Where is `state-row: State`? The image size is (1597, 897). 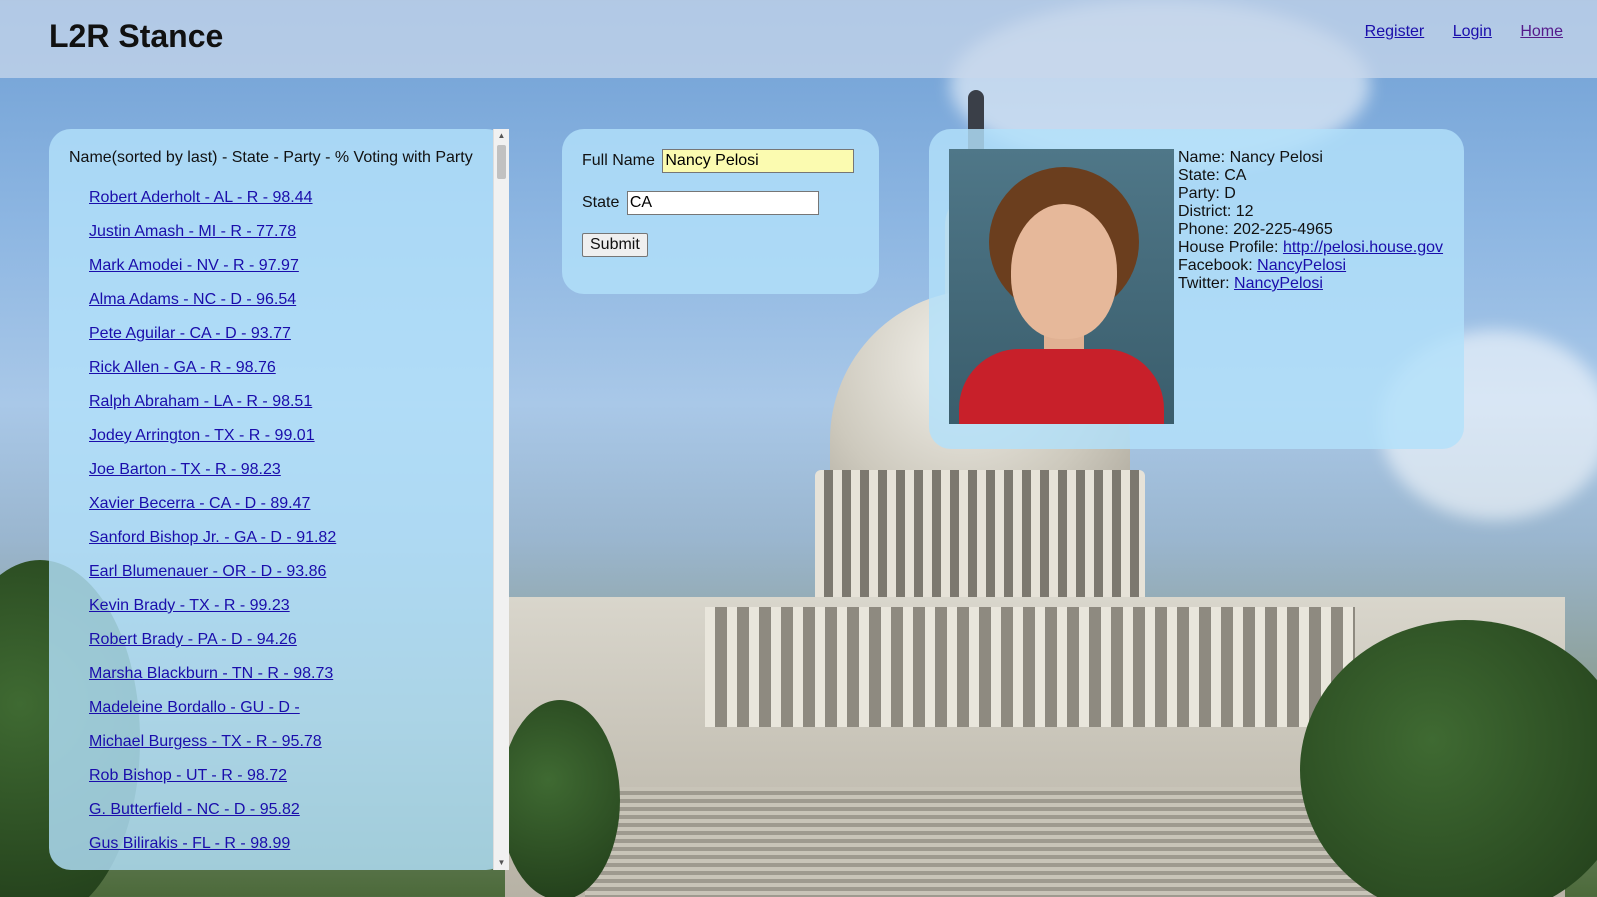 state-row: State is located at coordinates (700, 203).